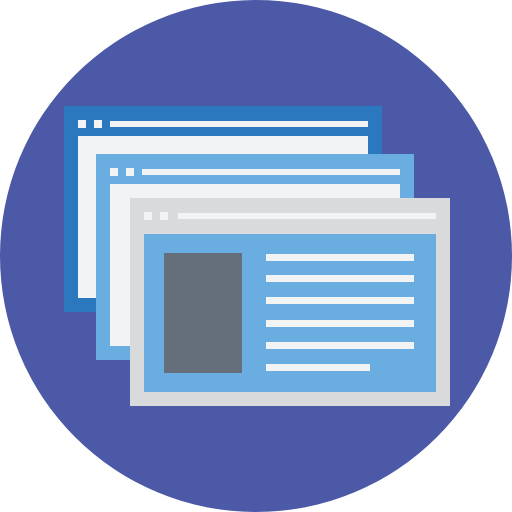 This screenshot has height=512, width=512. I want to click on front-window-address-bar, so click(307, 216).